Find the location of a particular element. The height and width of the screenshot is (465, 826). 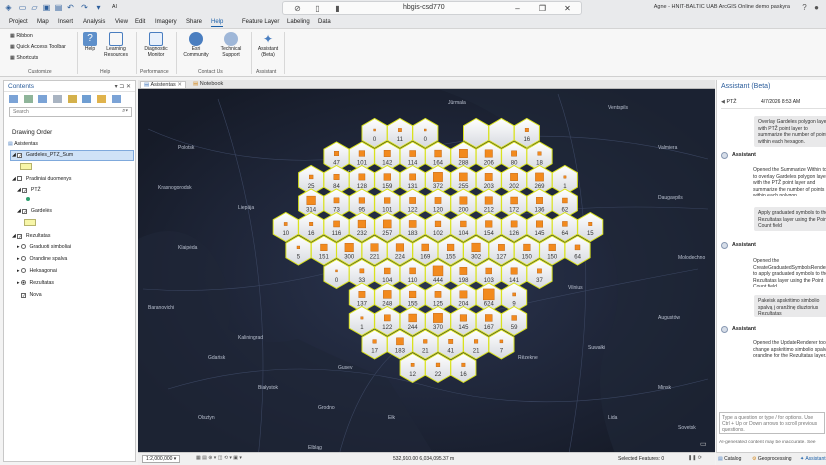

learning-resources-button: Learning Resources is located at coordinates (116, 45).